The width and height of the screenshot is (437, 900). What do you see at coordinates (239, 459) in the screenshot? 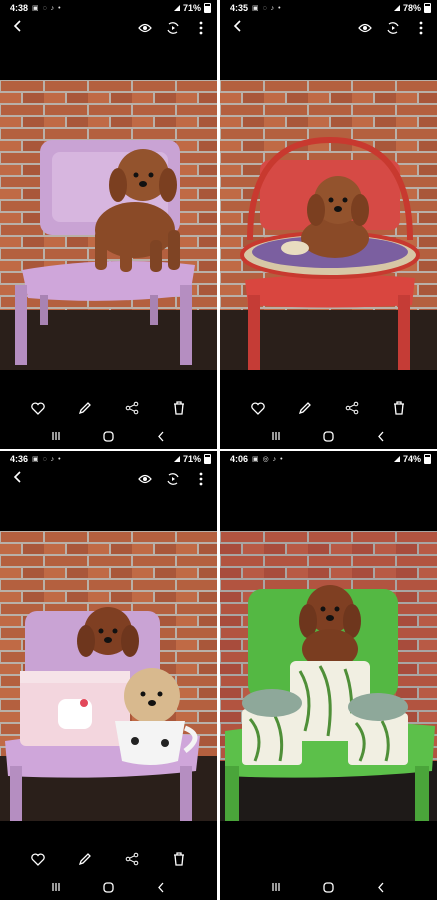
I see `status-time: 4:06` at bounding box center [239, 459].